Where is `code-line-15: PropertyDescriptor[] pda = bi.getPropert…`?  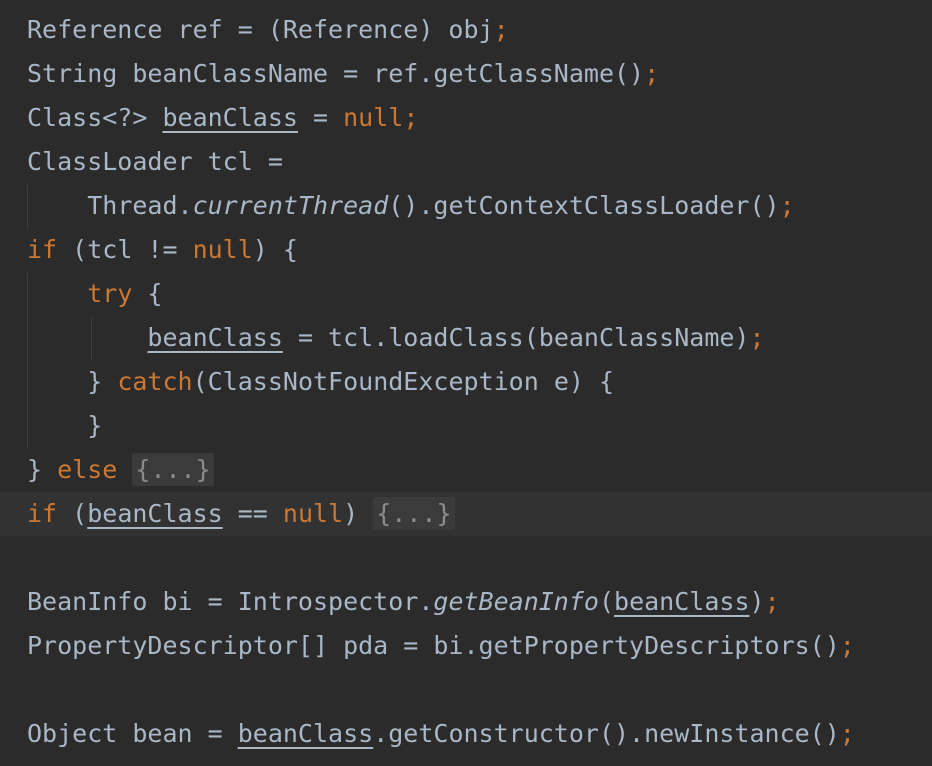 code-line-15: PropertyDescriptor[] pda = bi.getPropert… is located at coordinates (466, 646).